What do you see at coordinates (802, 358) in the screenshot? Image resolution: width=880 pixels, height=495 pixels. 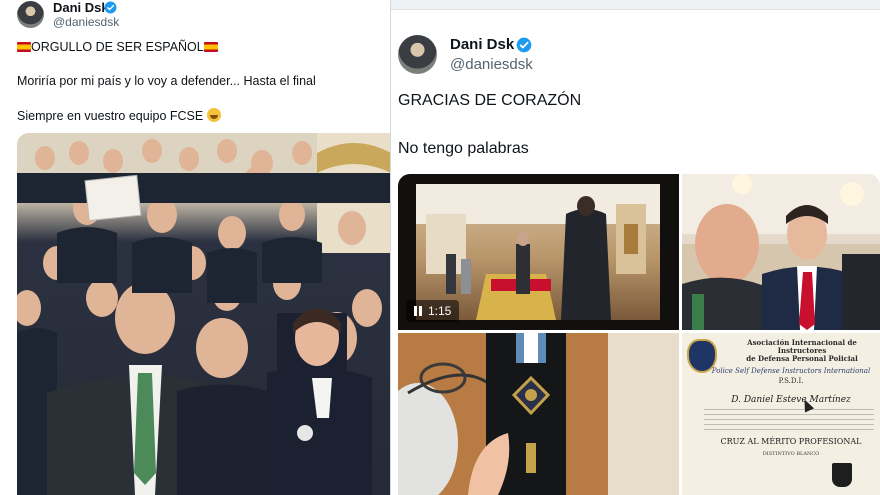 I see `certificate-title-line: de Defensa Personal Policial` at bounding box center [802, 358].